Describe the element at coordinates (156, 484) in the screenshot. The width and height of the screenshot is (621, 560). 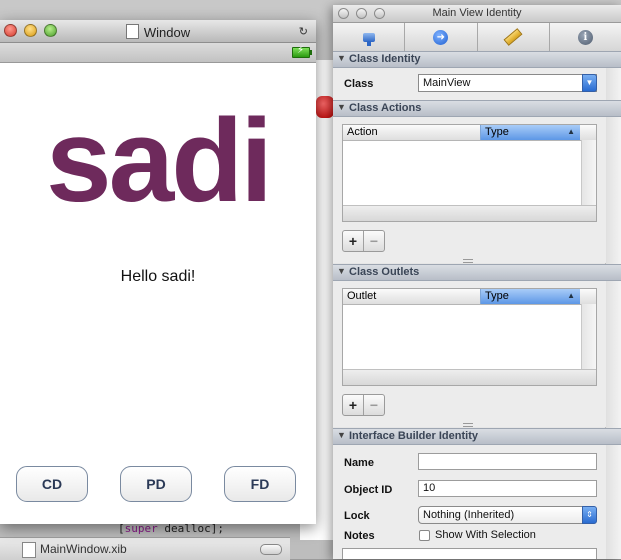
I see `pd-button: PD` at that location.